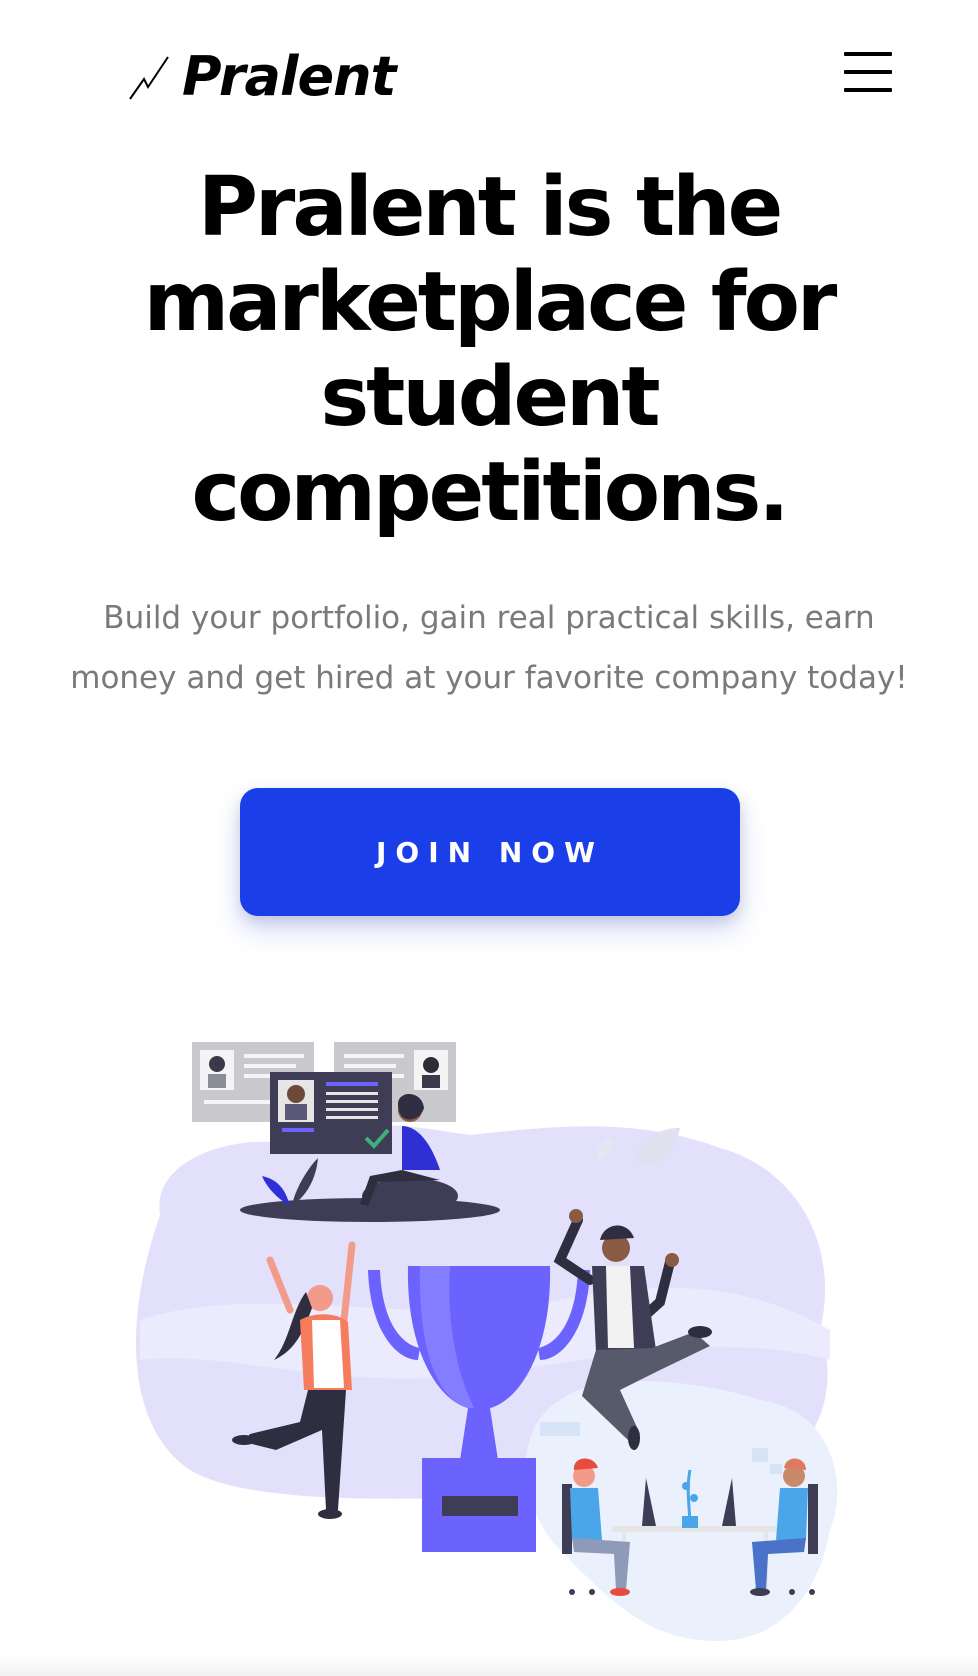 The height and width of the screenshot is (1676, 978). What do you see at coordinates (490, 492) in the screenshot?
I see `hero-title-line: competitions.` at bounding box center [490, 492].